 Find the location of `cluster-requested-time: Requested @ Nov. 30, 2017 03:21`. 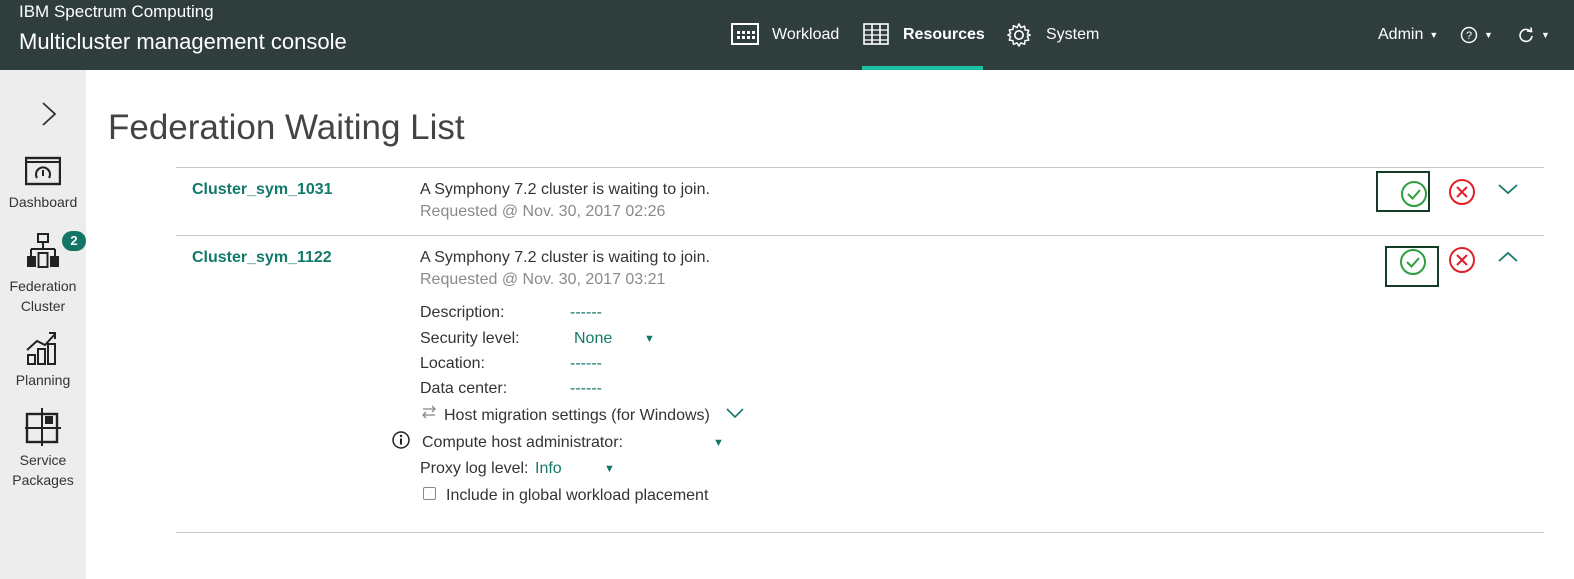

cluster-requested-time: Requested @ Nov. 30, 2017 03:21 is located at coordinates (543, 279).